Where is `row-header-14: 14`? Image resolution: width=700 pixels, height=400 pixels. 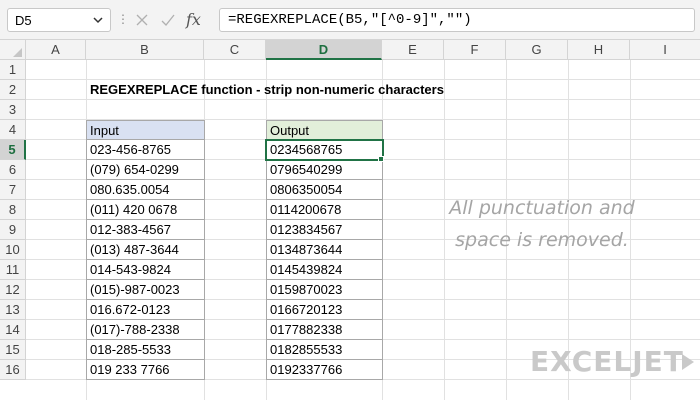 row-header-14: 14 is located at coordinates (13, 330).